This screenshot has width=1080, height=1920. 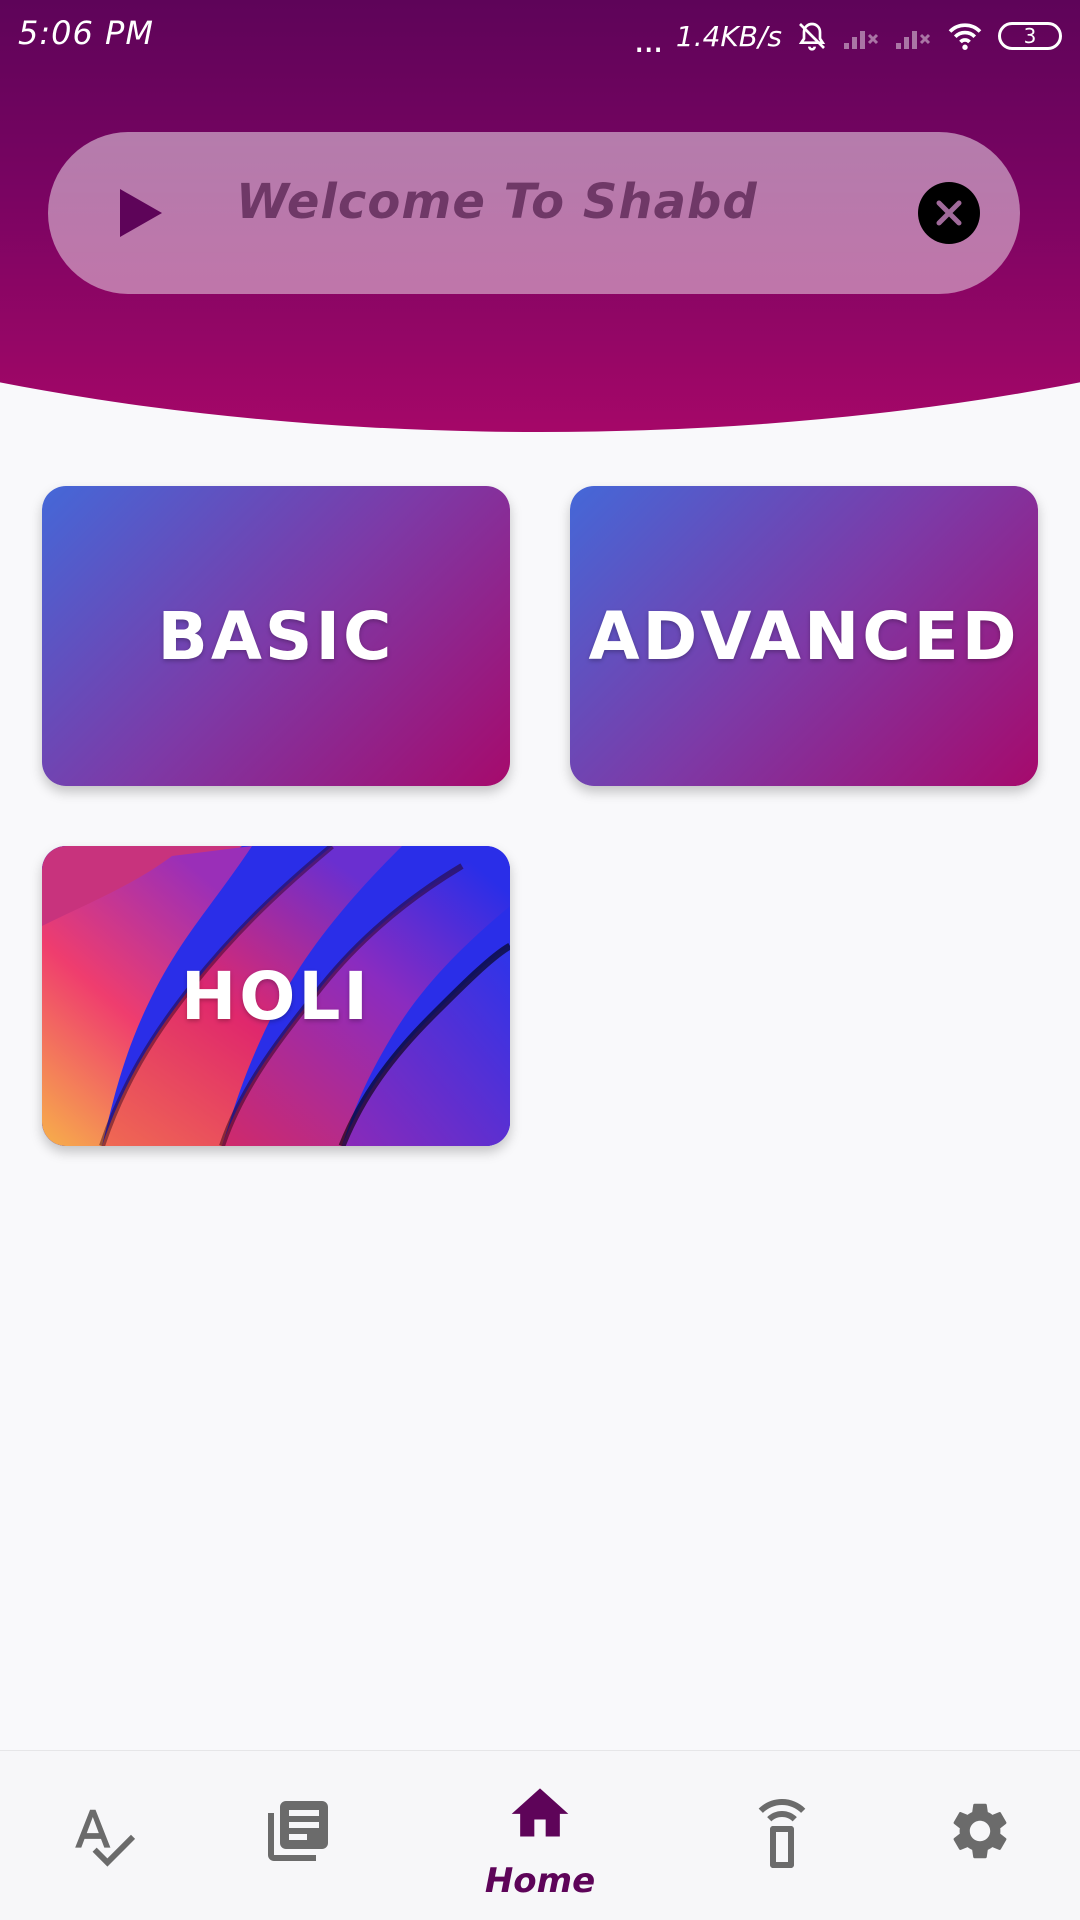 I want to click on status-bar: 5:06 PM ... 1.4KB/s 3, so click(x=540, y=36).